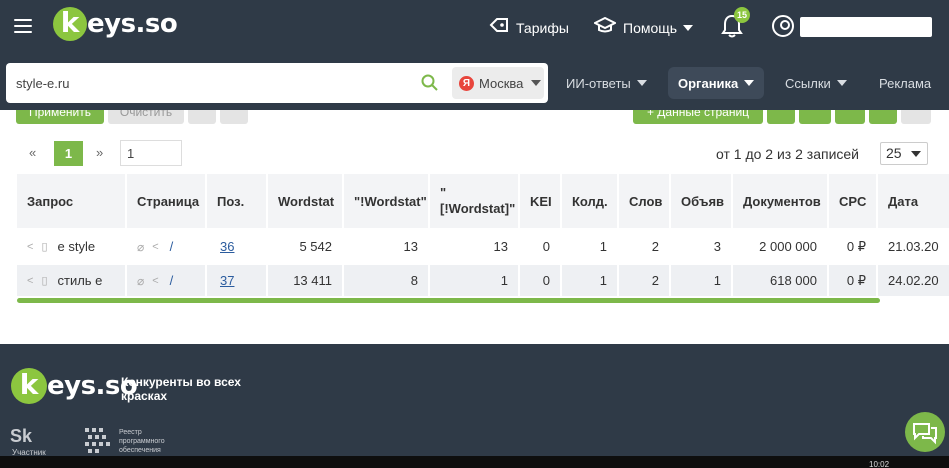 The height and width of the screenshot is (468, 949). What do you see at coordinates (387, 201) in the screenshot?
I see `col-header-wordstat-quoted: "!Wordstat"` at bounding box center [387, 201].